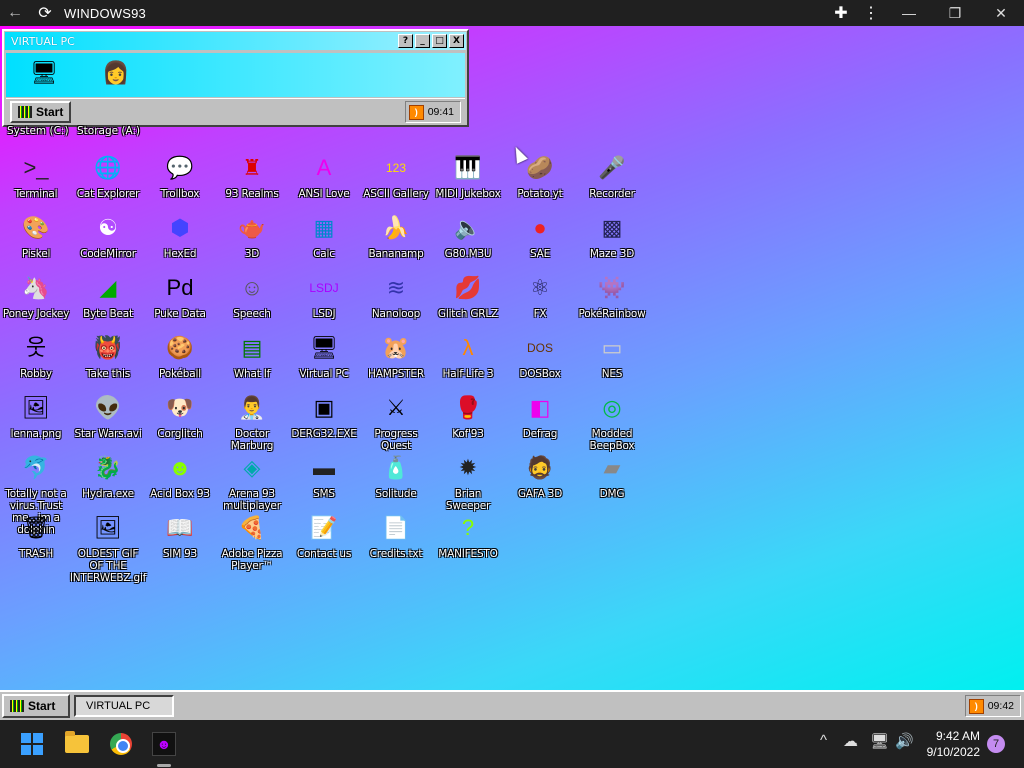 This screenshot has height=768, width=1024. What do you see at coordinates (540, 236) in the screenshot?
I see `desktop-icon-sae: ● SAE` at bounding box center [540, 236].